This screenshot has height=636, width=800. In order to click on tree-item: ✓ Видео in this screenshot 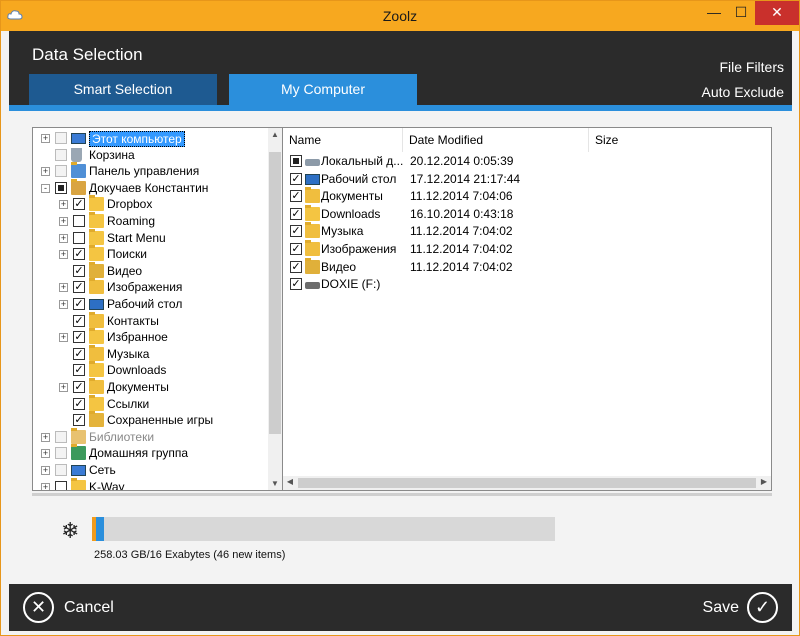, I will do `click(151, 270)`.